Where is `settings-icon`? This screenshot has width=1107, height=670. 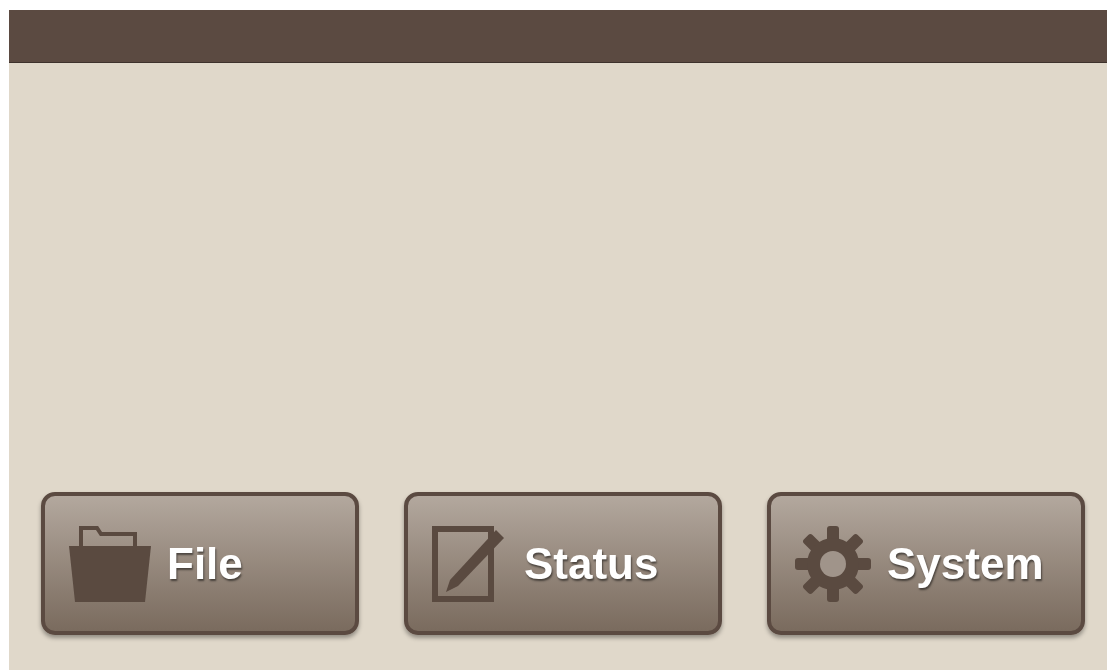 settings-icon is located at coordinates (833, 563).